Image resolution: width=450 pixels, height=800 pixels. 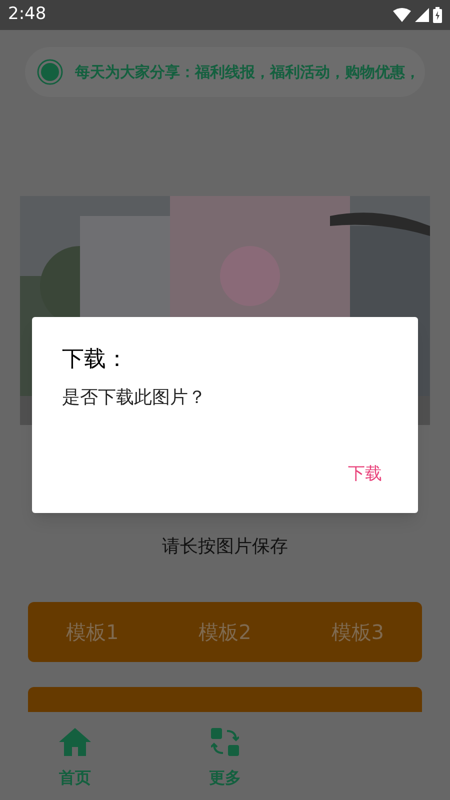 I want to click on dialog-message: 是否下载此图片？, so click(x=134, y=398).